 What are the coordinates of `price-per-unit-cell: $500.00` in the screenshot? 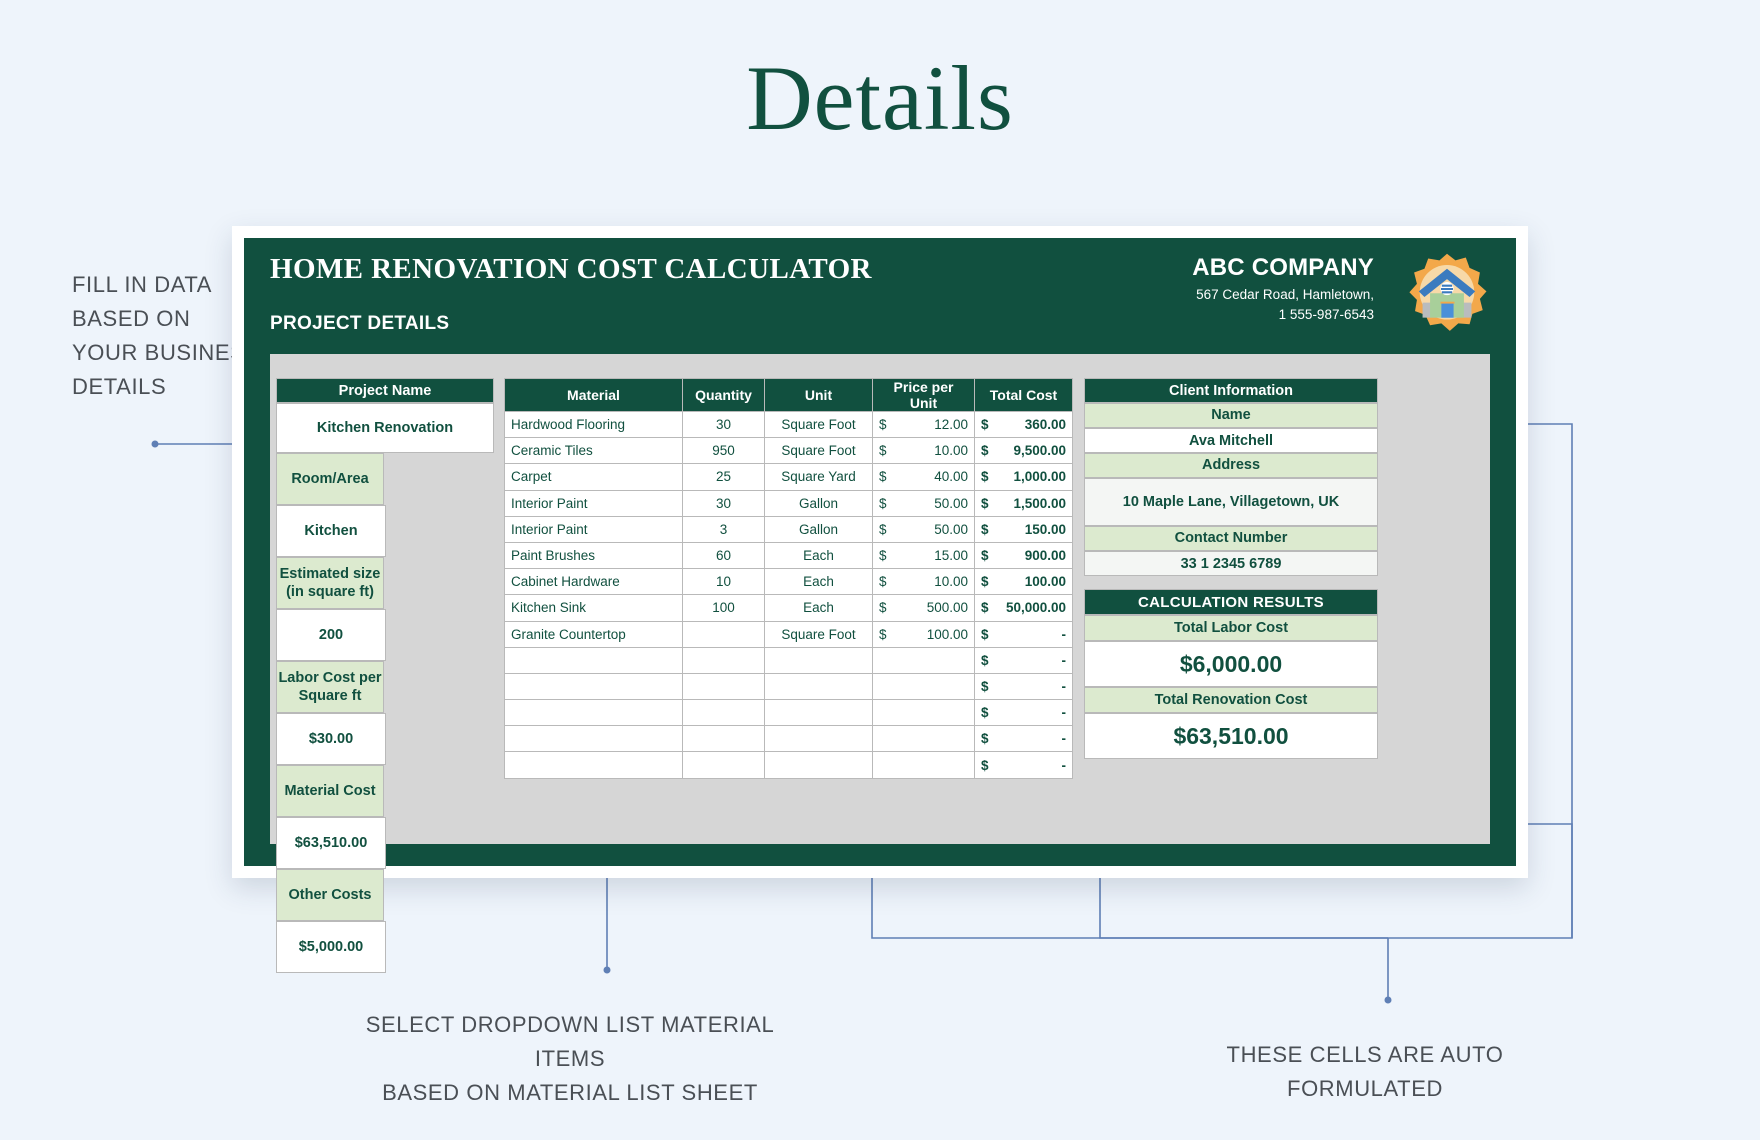 It's located at (923, 608).